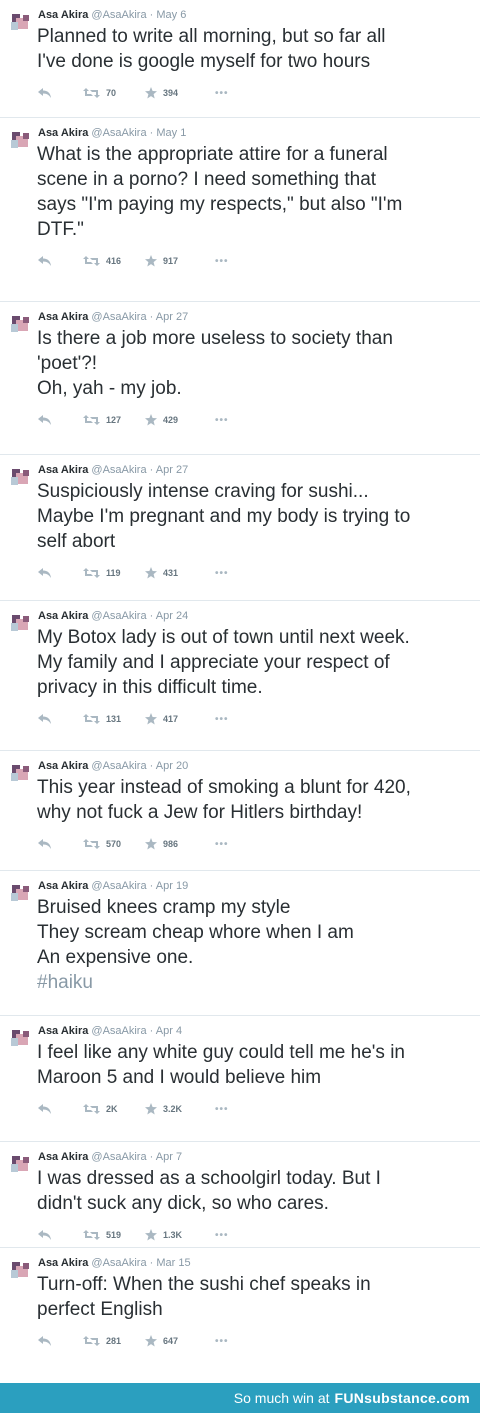 The height and width of the screenshot is (1413, 480). What do you see at coordinates (180, 1235) in the screenshot?
I see `favorite-button: 1.3K` at bounding box center [180, 1235].